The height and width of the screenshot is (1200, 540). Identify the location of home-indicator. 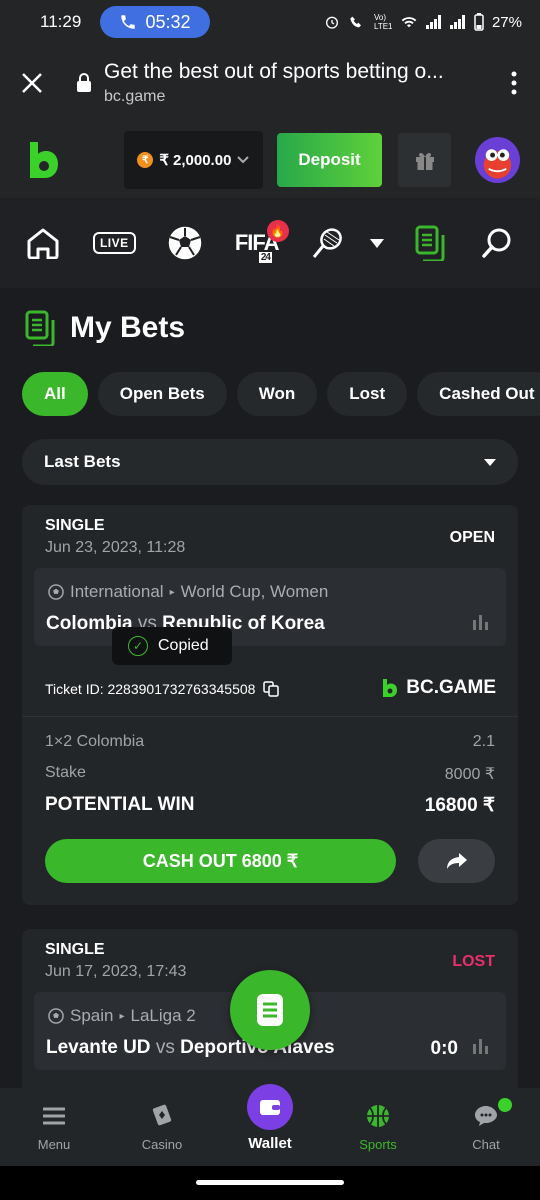
(270, 1182).